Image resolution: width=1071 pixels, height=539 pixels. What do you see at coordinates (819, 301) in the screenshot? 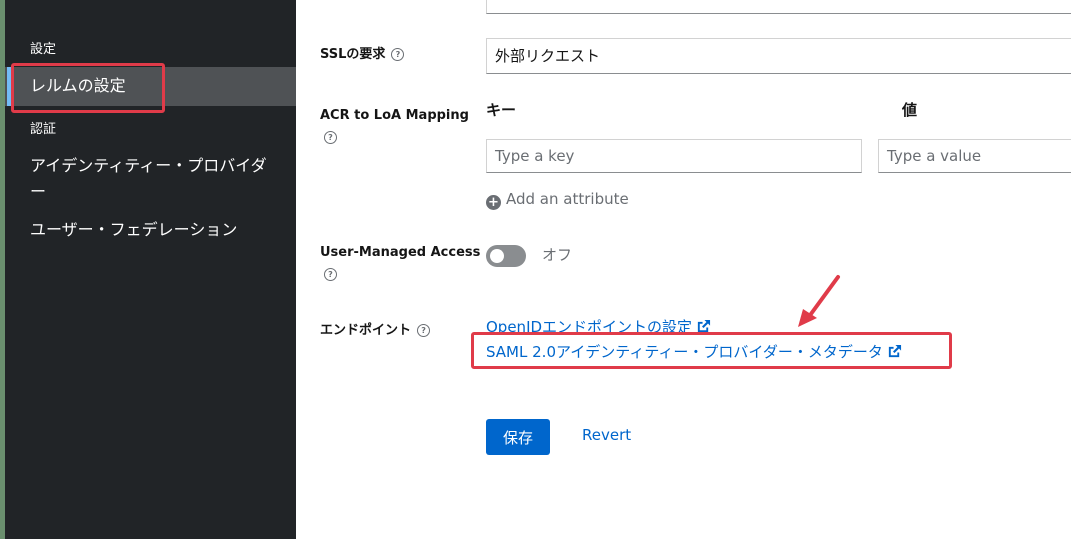
I see `annotation-arrow-icon` at bounding box center [819, 301].